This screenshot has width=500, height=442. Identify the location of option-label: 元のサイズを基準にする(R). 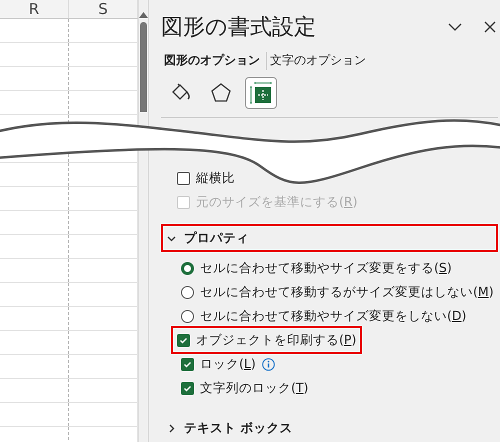
(277, 202).